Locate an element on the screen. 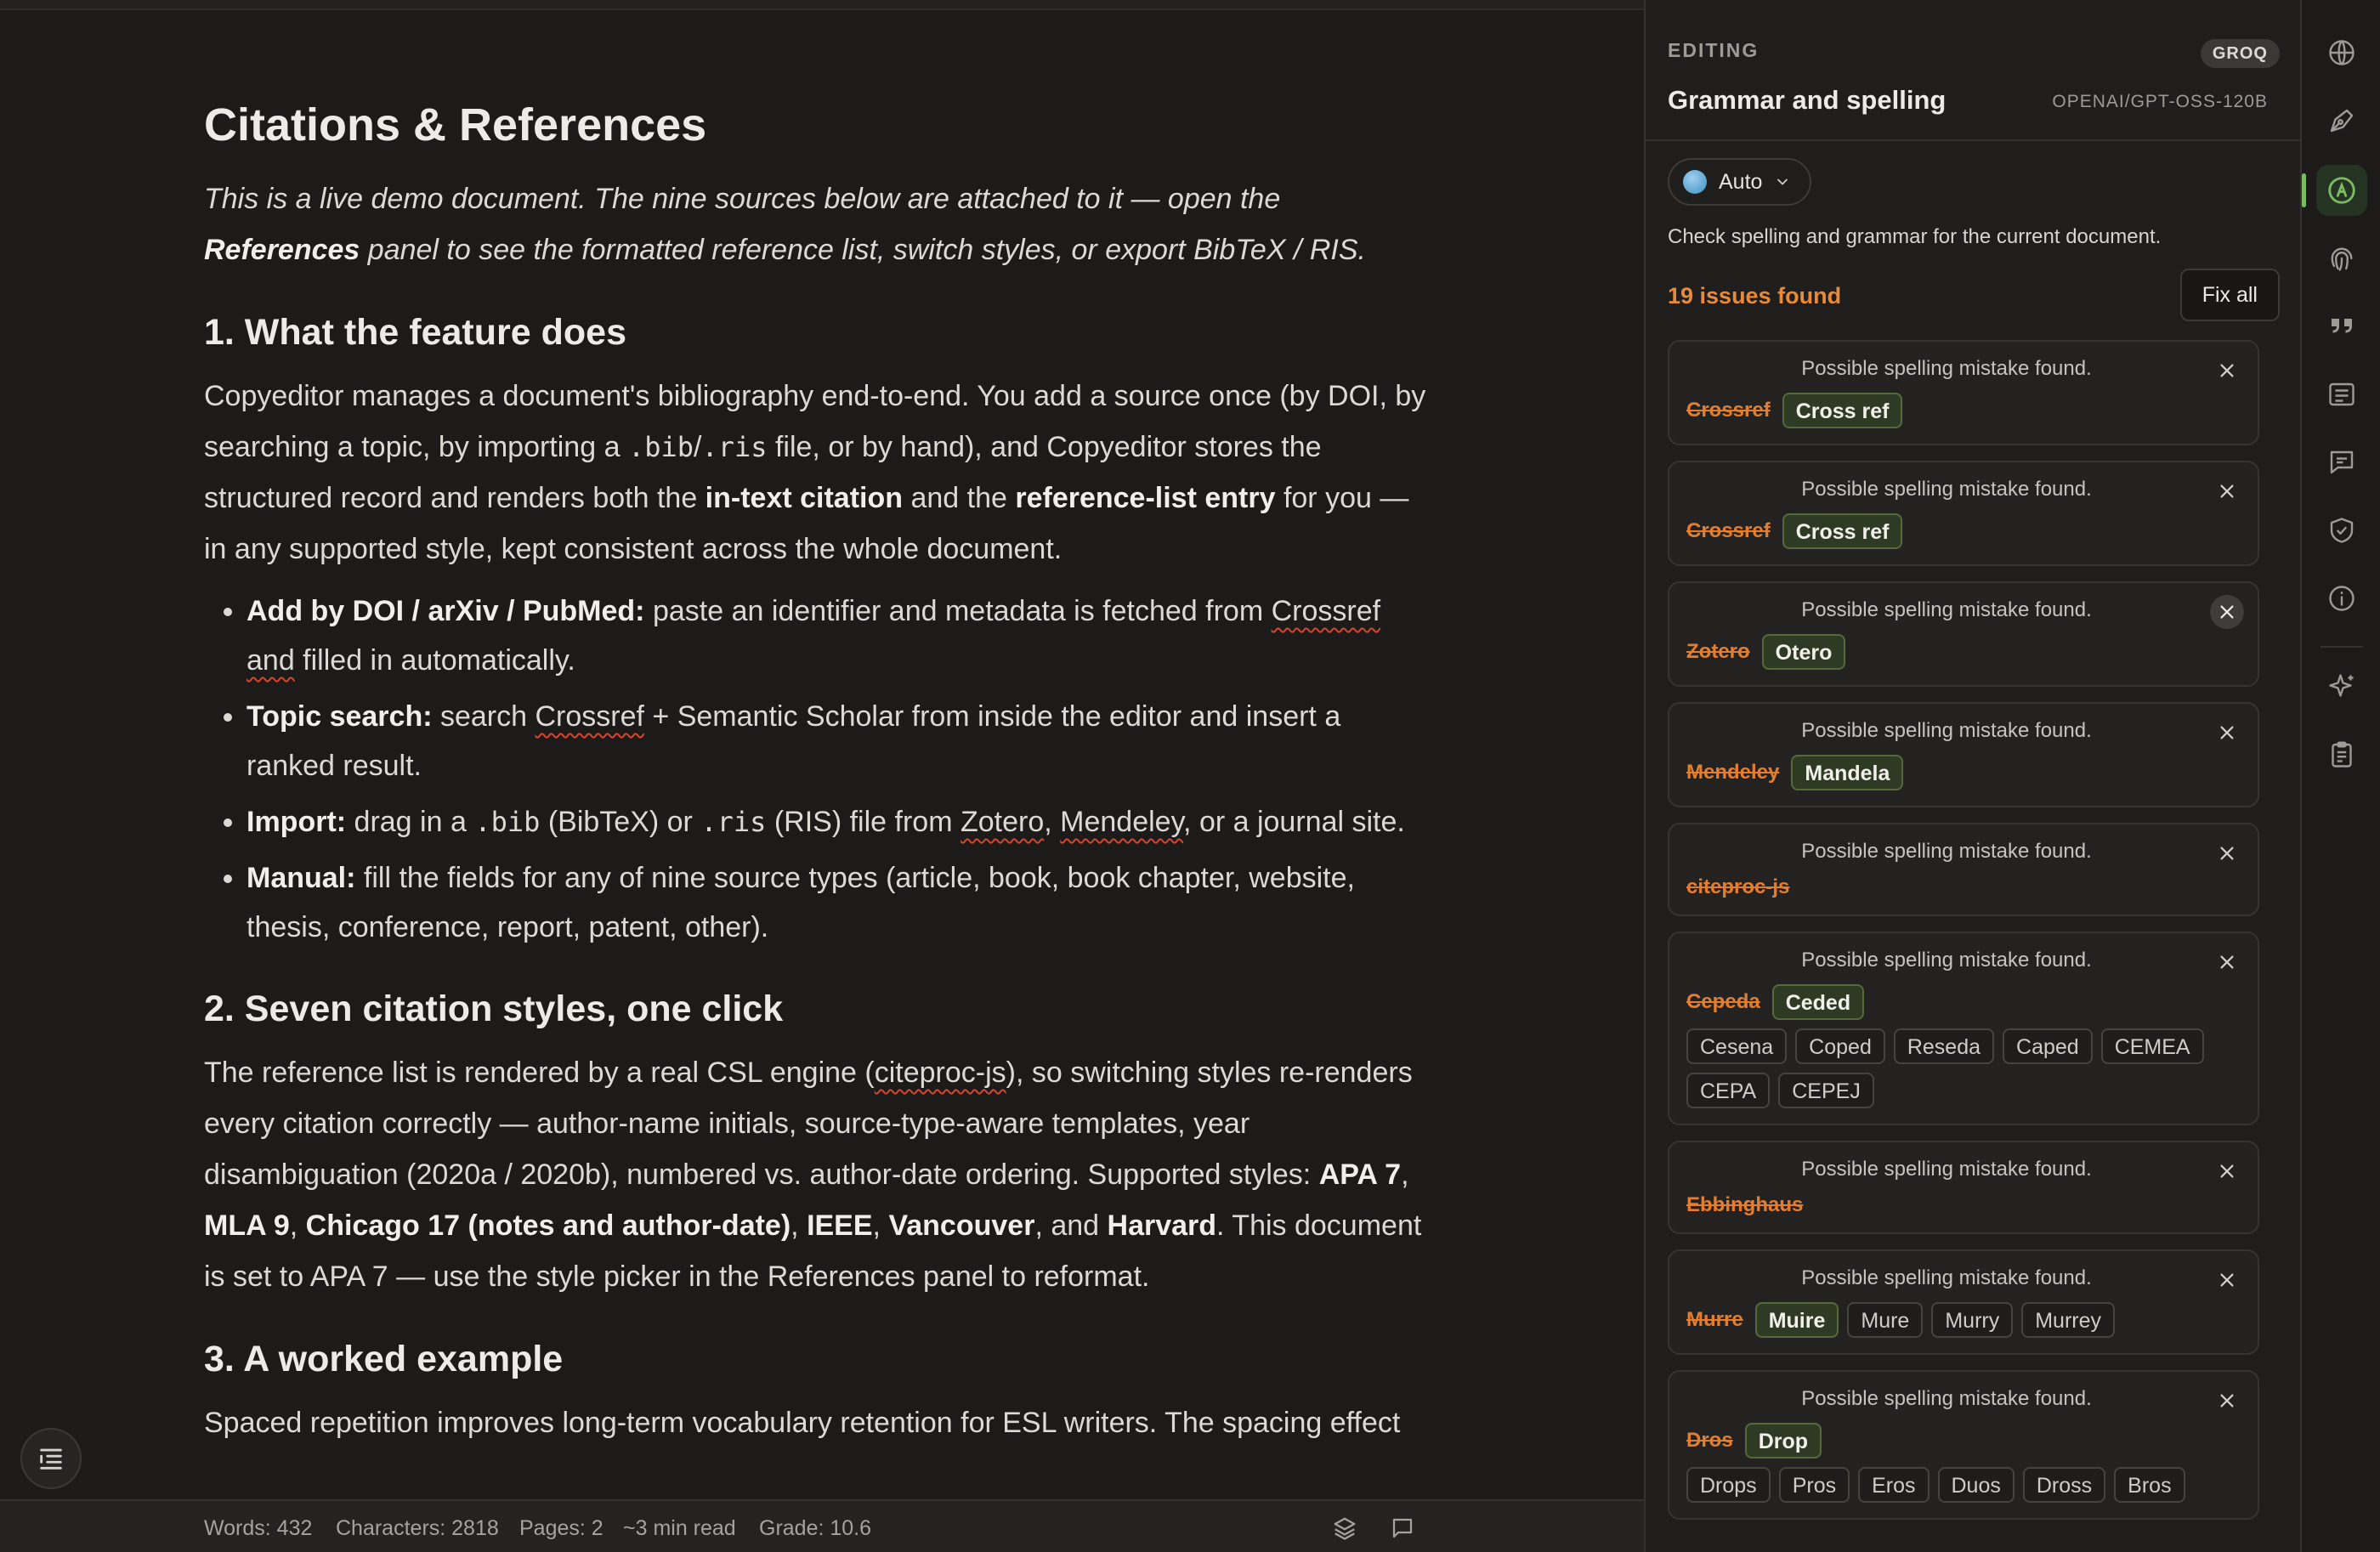 This screenshot has height=1552, width=2380. suggestion-alt: CEPEJ is located at coordinates (1826, 1091).